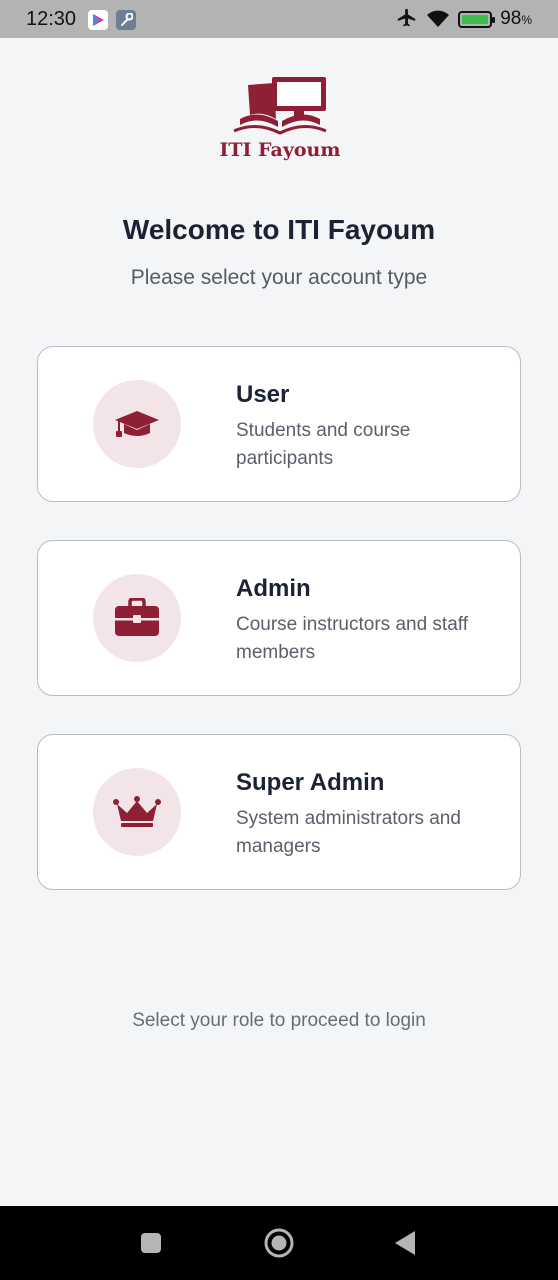  What do you see at coordinates (279, 277) in the screenshot?
I see `page-subtitle: Please select your account type` at bounding box center [279, 277].